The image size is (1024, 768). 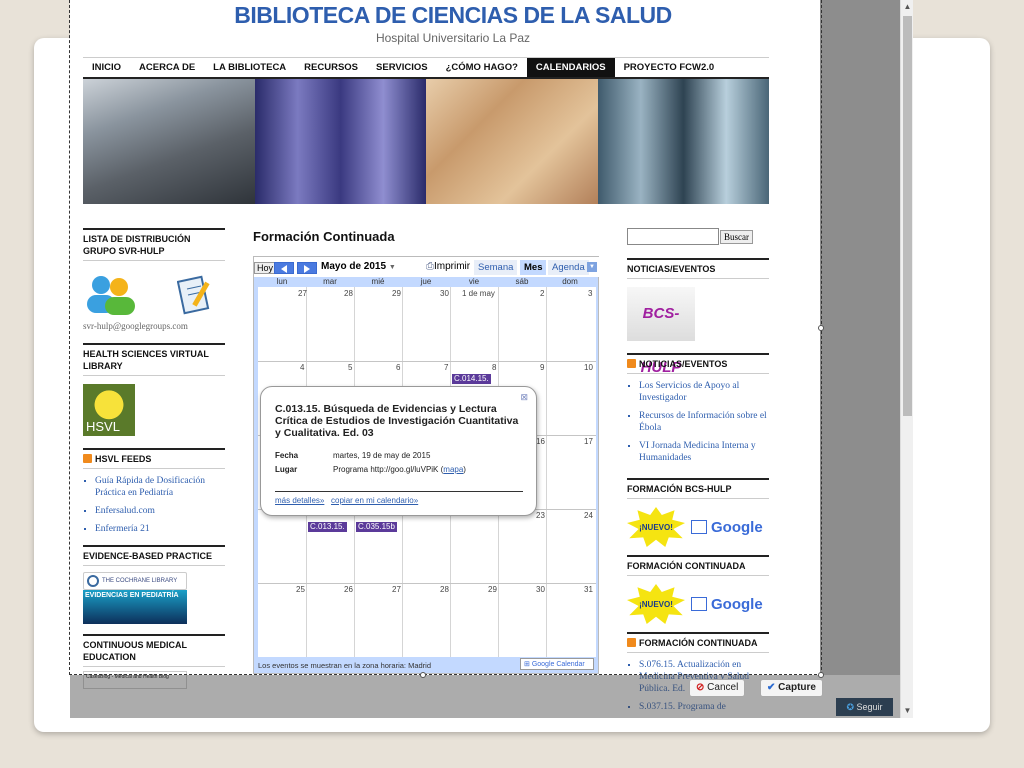 I want to click on outside-selection-area, so click(x=860, y=337).